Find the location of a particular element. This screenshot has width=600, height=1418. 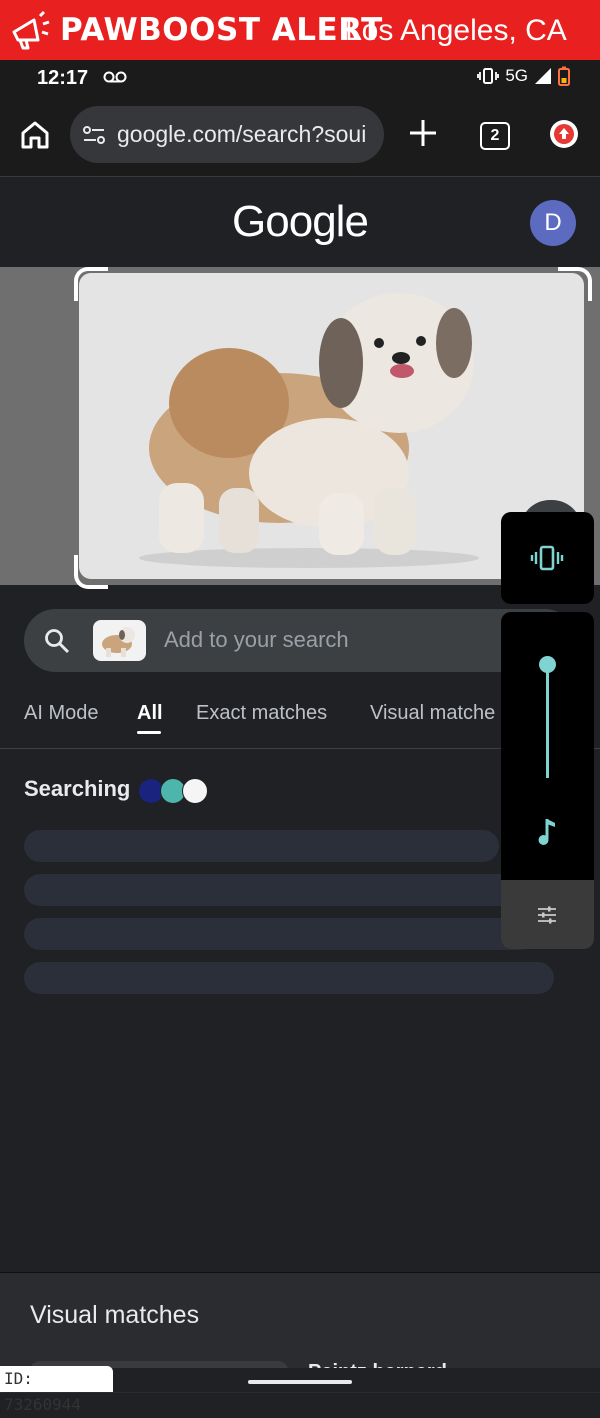

url-bar: google.com/search?soui is located at coordinates (227, 134).